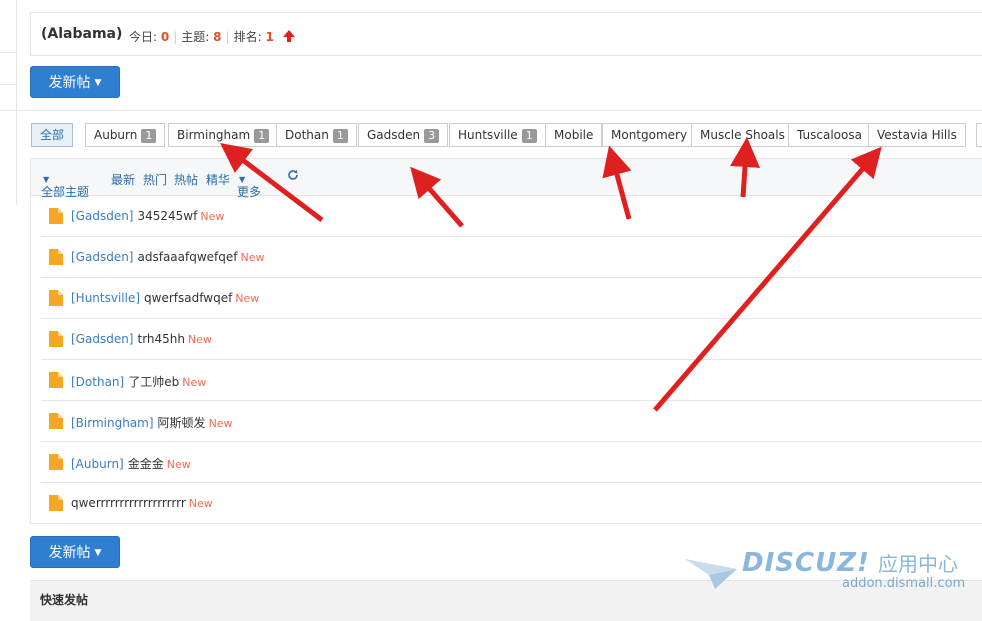 The image size is (982, 621). Describe the element at coordinates (394, 135) in the screenshot. I see `tag-label: Gadsden` at that location.